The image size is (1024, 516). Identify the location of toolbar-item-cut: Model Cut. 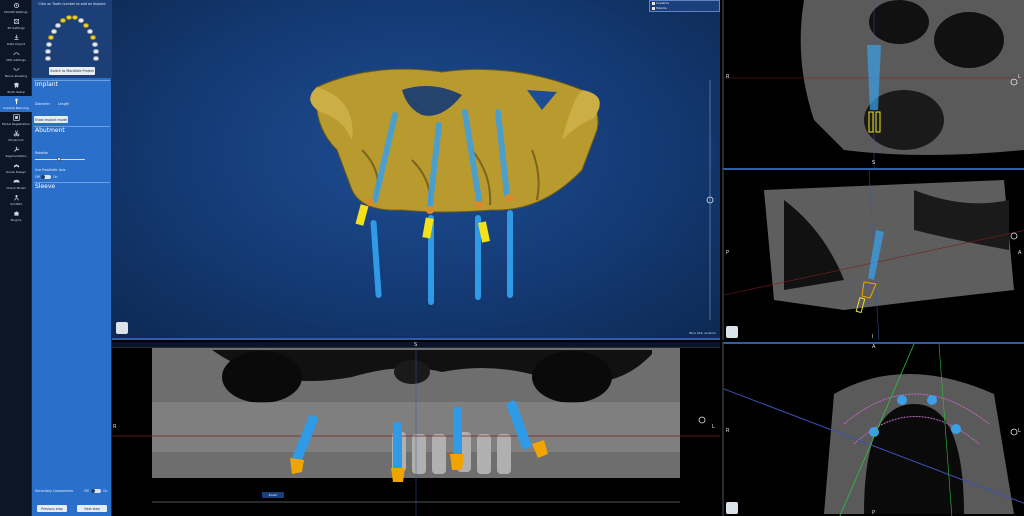
(16, 136).